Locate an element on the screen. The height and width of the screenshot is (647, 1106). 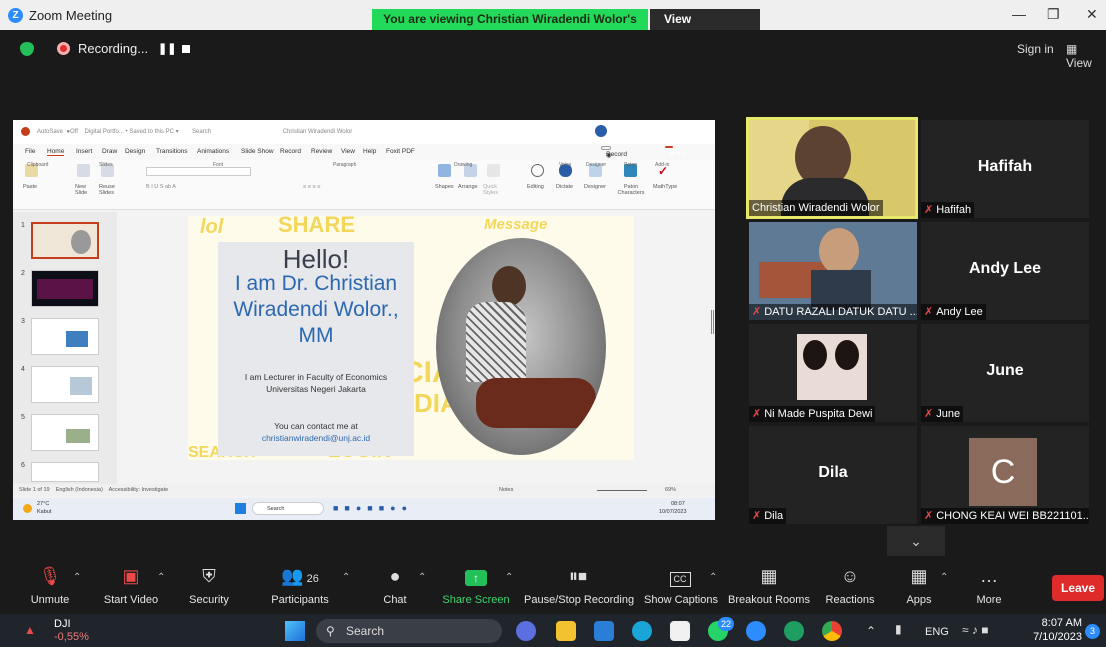
clock-date: 7/10/2023 is located at coordinates (1054, 637).